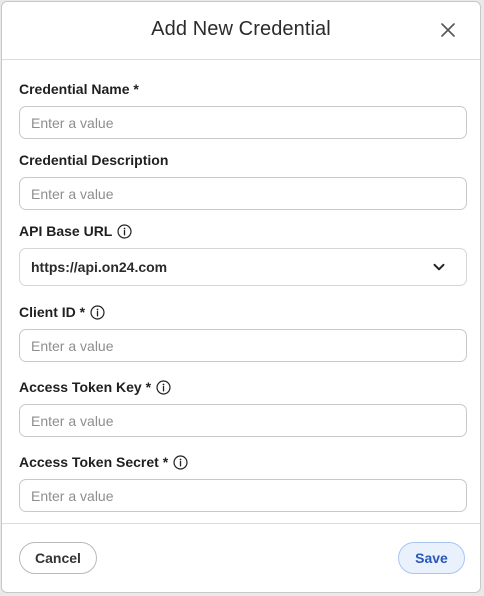  Describe the element at coordinates (85, 387) in the screenshot. I see `access-token-key-label: Access Token Key *` at that location.